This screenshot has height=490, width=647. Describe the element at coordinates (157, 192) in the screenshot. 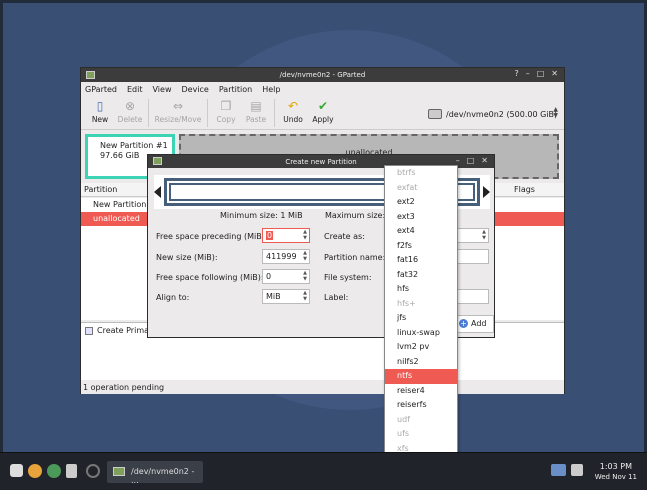

I see `left-resize-handle-icon` at that location.